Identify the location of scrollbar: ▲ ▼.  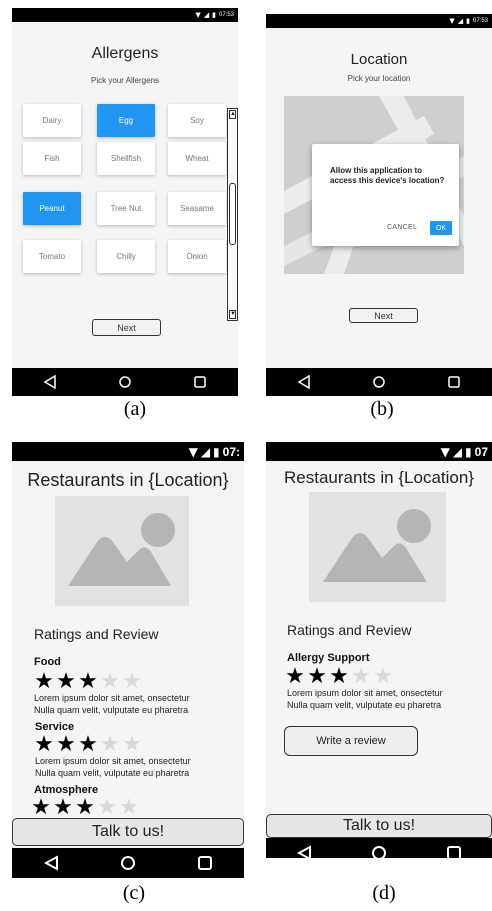
(232, 214).